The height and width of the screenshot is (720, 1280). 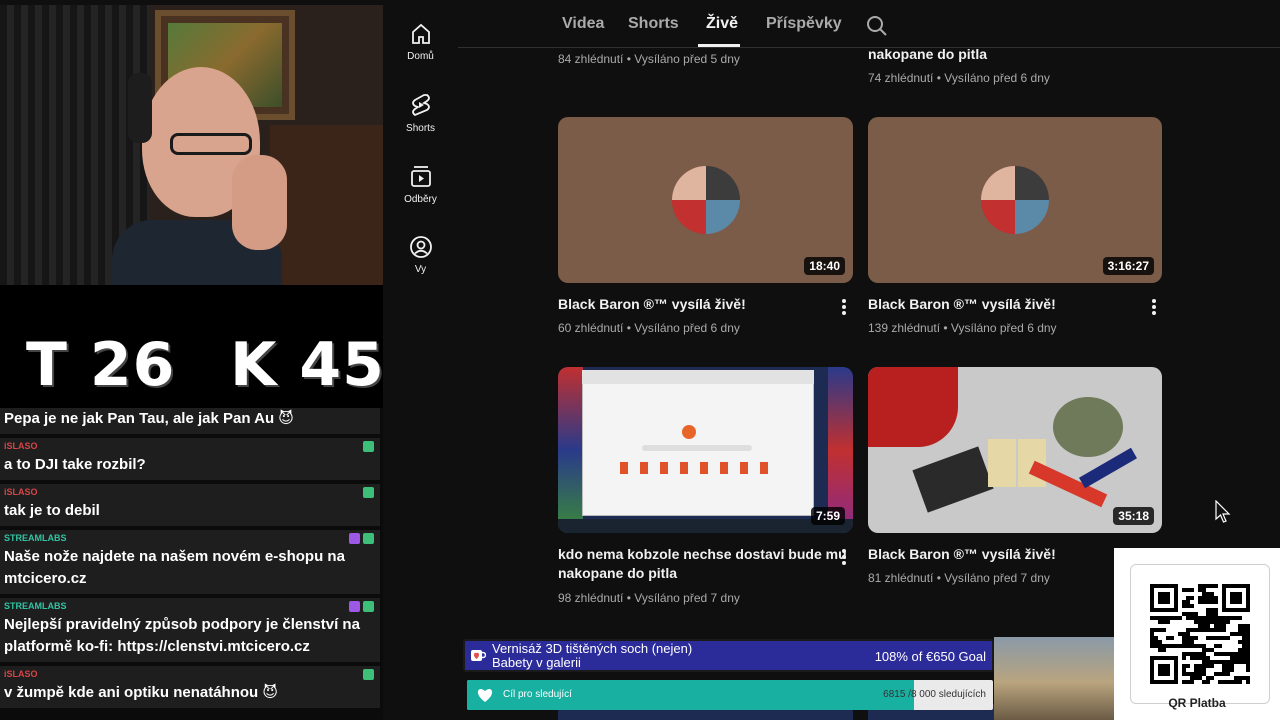 I want to click on qr-label: QR Platba, so click(x=1197, y=703).